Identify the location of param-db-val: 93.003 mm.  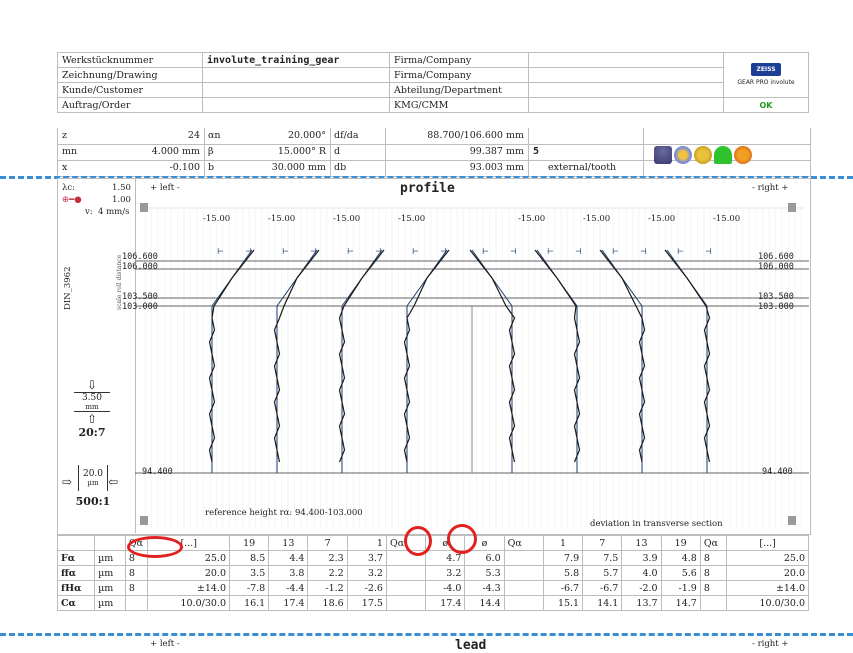
(496, 167).